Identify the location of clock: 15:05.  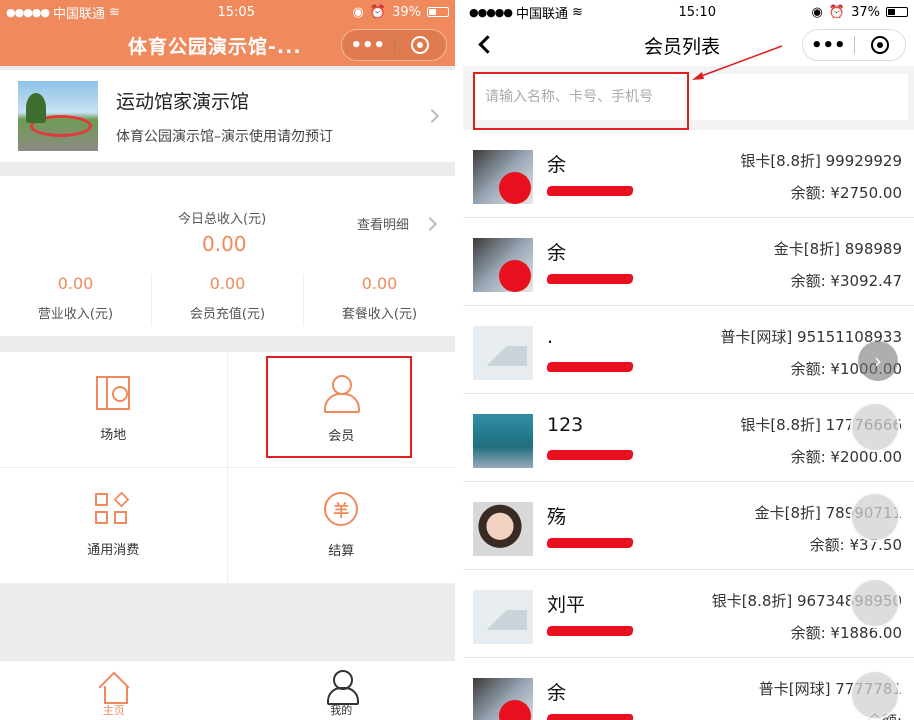
(236, 12).